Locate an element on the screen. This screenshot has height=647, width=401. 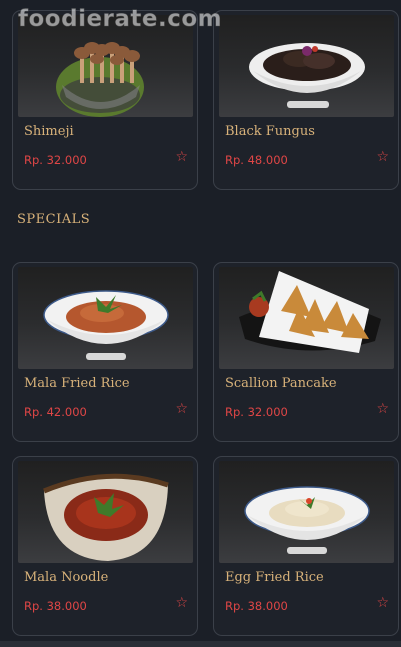
section-title: SPECIALS is located at coordinates (54, 219).